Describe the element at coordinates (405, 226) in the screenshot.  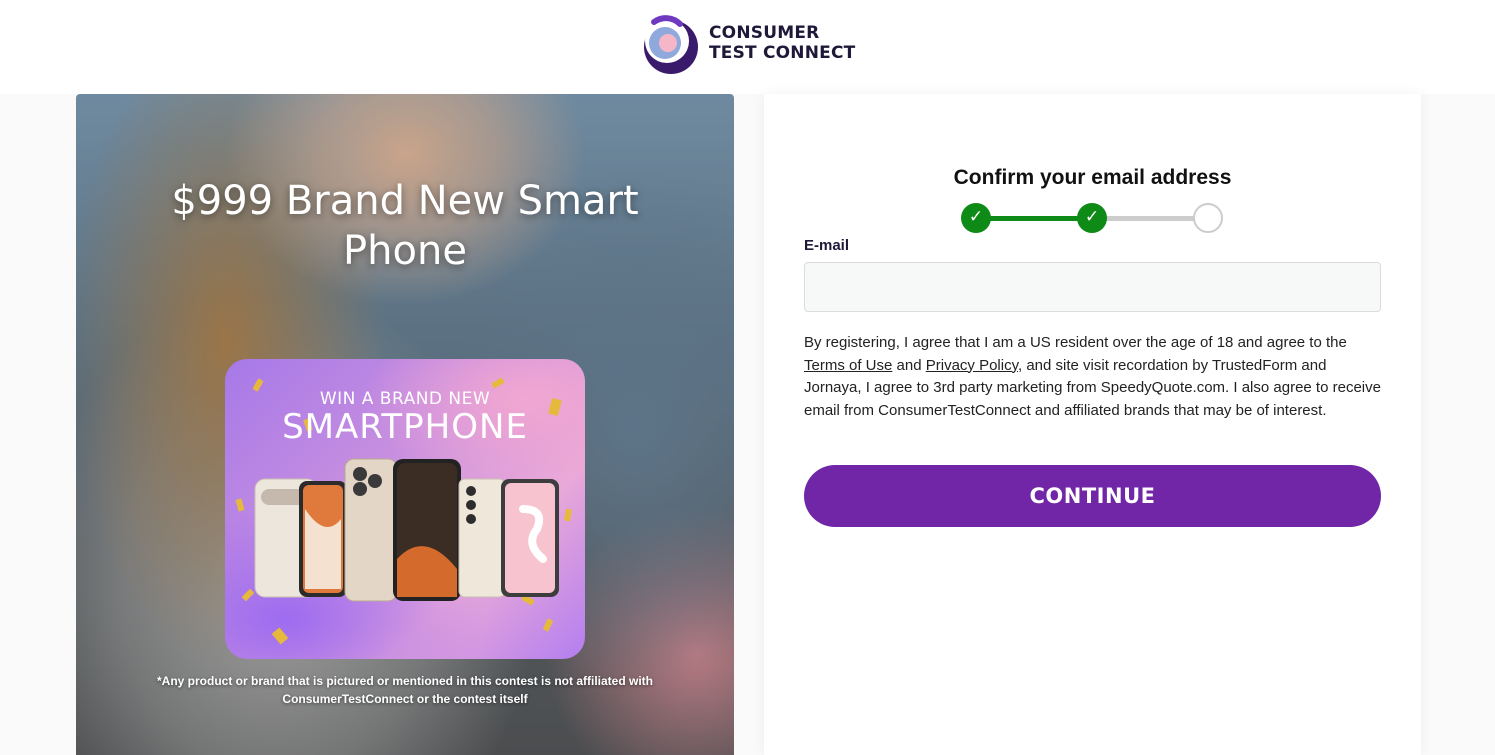
I see `hero-title: $999 Brand New Smart Phone` at that location.